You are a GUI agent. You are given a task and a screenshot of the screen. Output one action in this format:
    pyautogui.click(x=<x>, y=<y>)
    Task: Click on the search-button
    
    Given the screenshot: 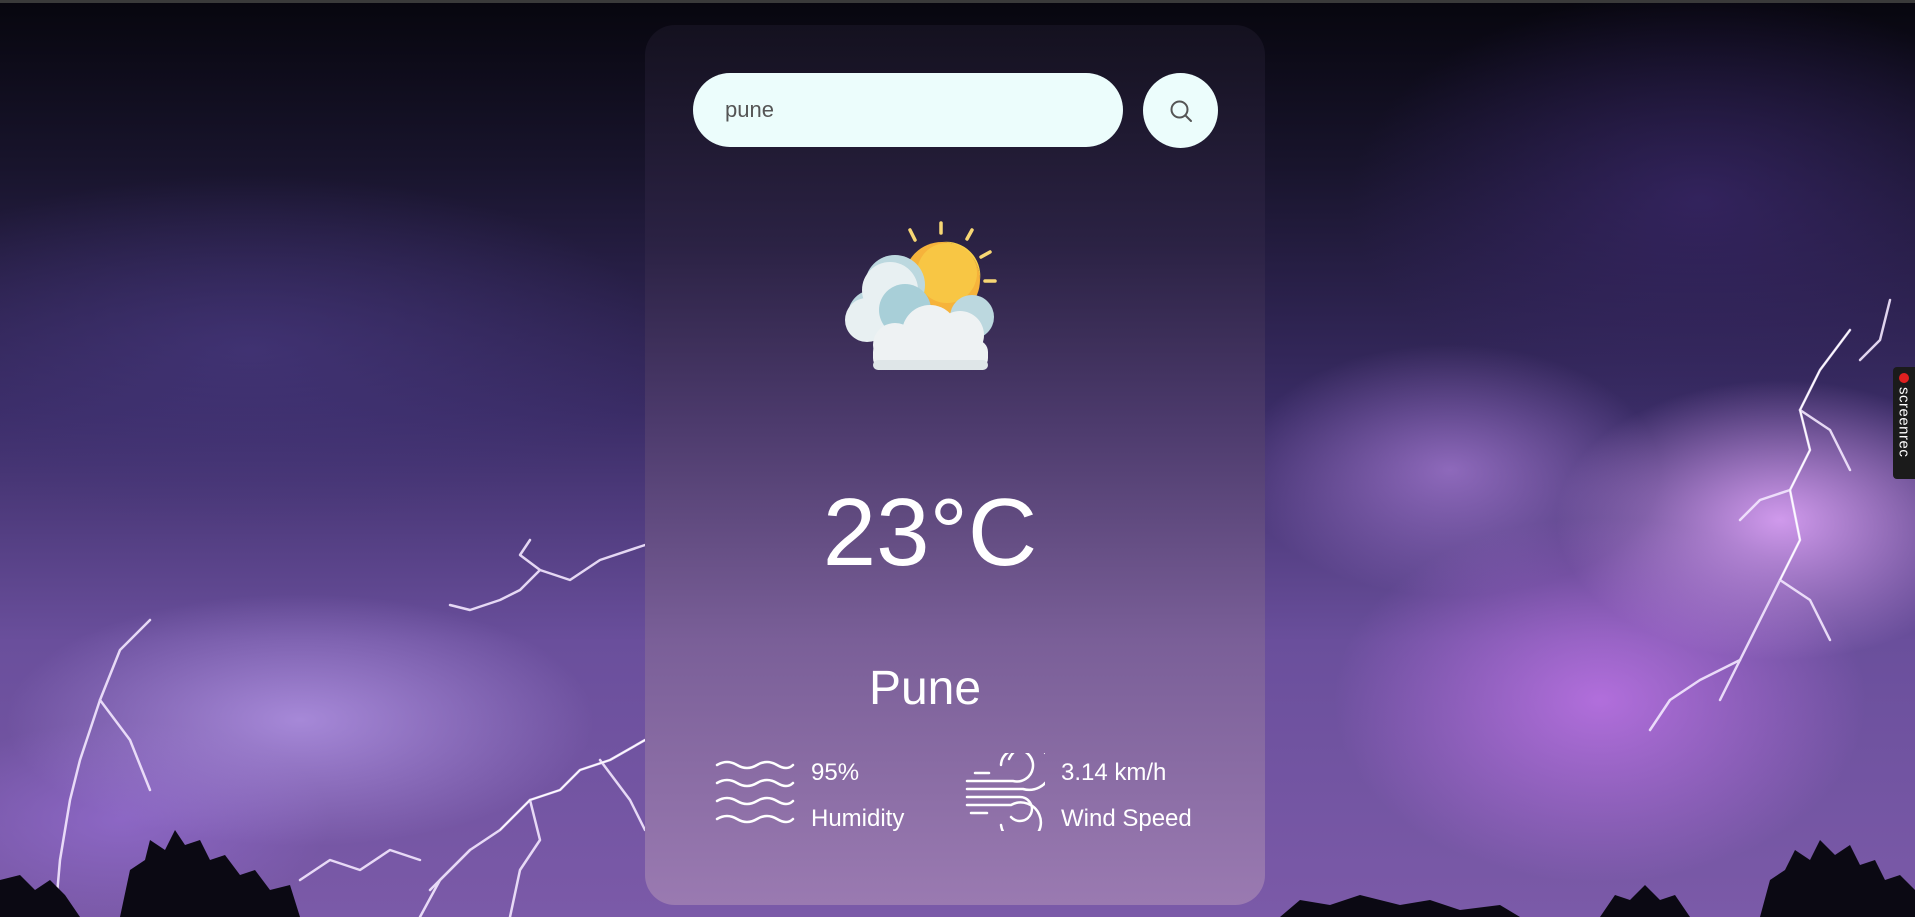 What is the action you would take?
    pyautogui.click(x=1180, y=110)
    